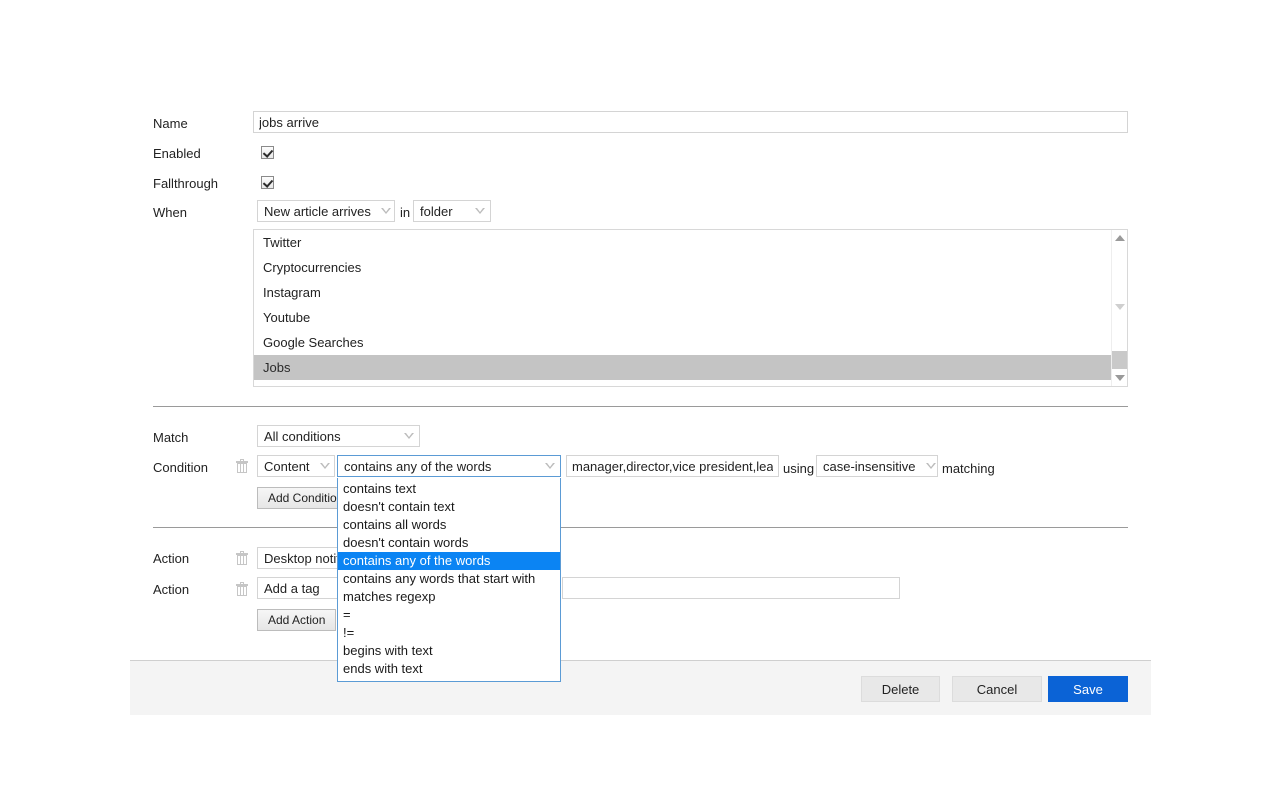 The image size is (1280, 800). Describe the element at coordinates (418, 466) in the screenshot. I see `condition-operator-value: contains any of the words` at that location.